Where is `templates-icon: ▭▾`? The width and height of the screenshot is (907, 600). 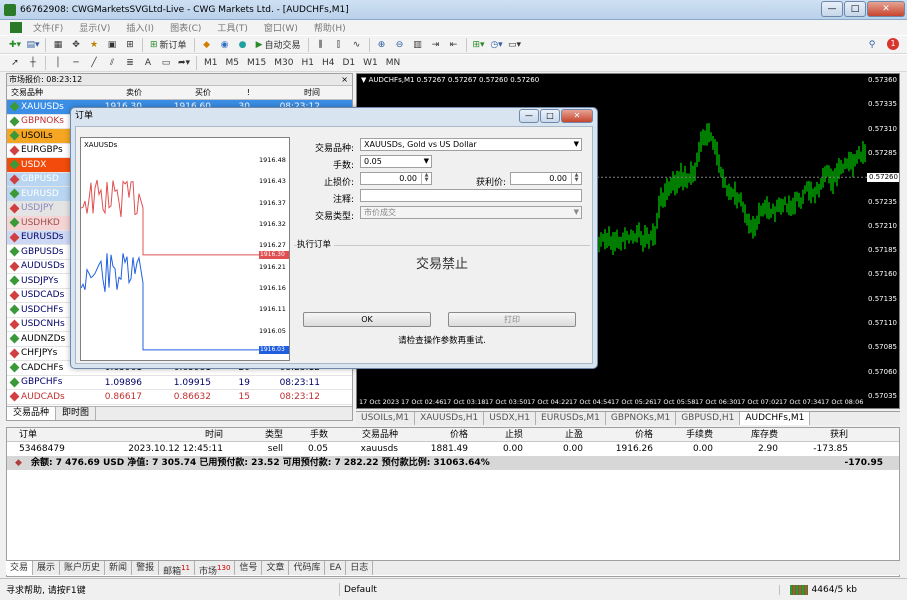 templates-icon: ▭▾ is located at coordinates (515, 45).